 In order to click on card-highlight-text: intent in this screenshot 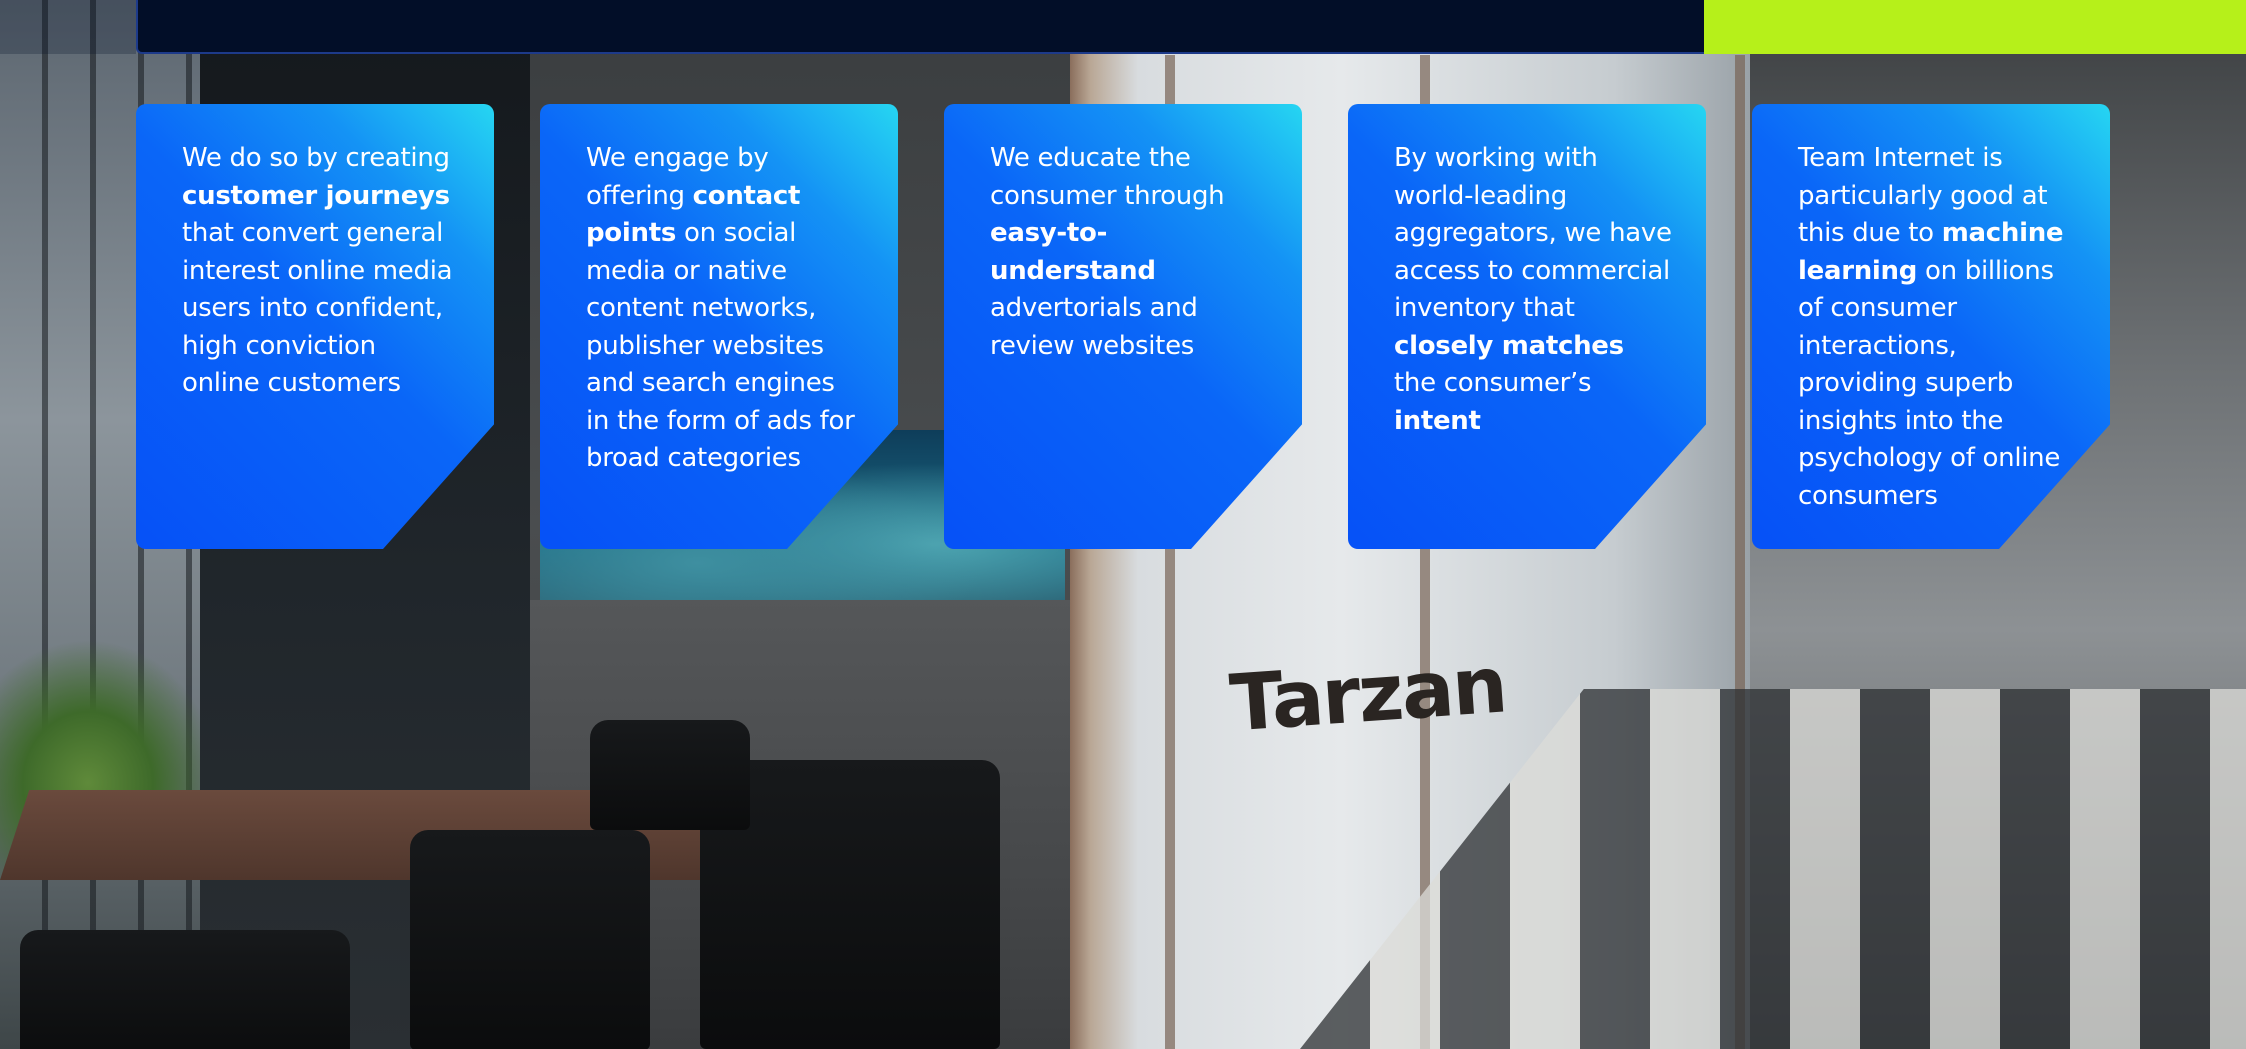, I will do `click(1437, 420)`.